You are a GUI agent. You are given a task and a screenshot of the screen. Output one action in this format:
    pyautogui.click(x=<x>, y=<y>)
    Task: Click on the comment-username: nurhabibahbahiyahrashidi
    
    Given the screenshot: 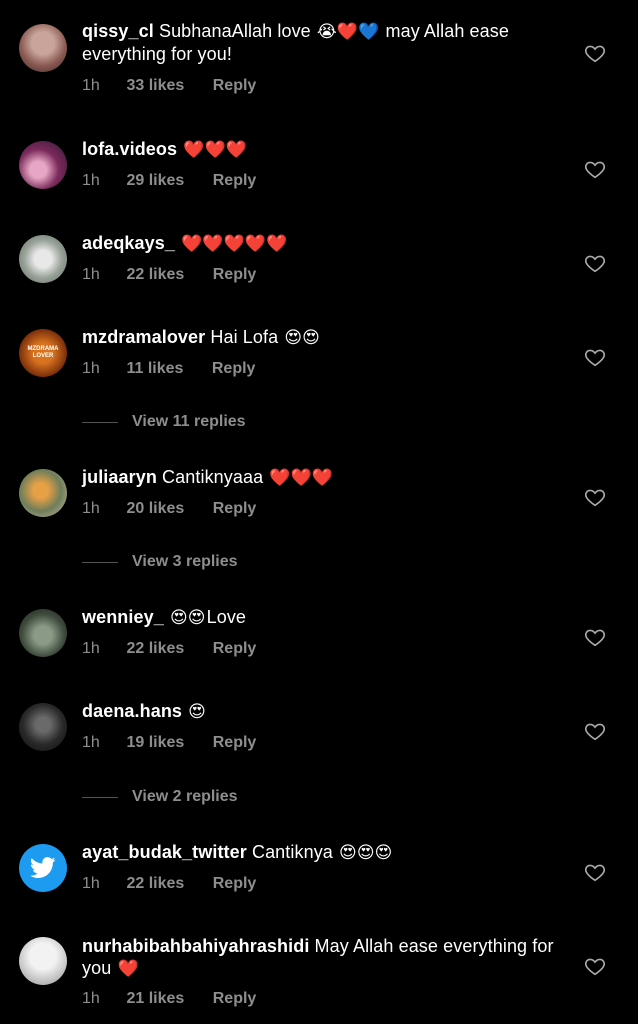 What is the action you would take?
    pyautogui.click(x=195, y=946)
    